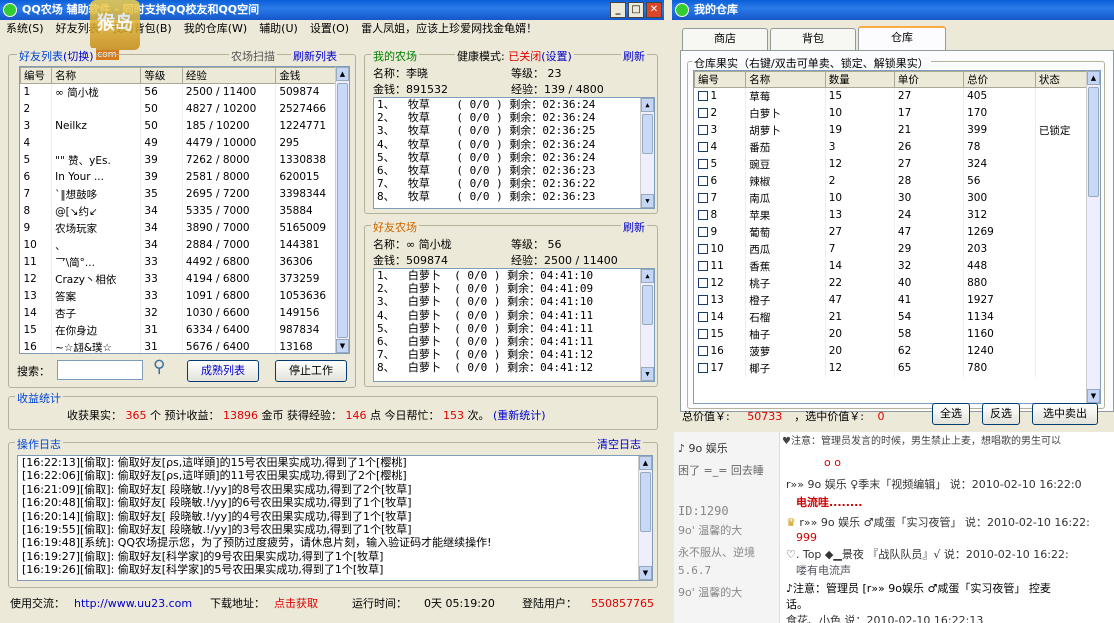 The image size is (1114, 623). What do you see at coordinates (184, 109) in the screenshot?
I see `friend-row: 2 50 4827 / 10200 2527466` at bounding box center [184, 109].